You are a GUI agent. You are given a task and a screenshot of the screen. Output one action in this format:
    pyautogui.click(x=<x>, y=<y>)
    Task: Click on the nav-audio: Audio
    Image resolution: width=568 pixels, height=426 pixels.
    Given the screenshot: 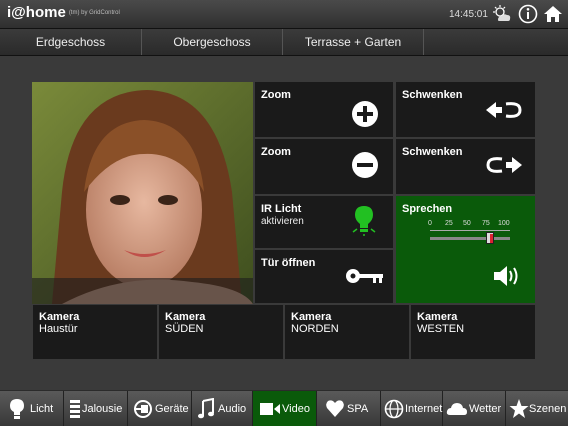 What is the action you would take?
    pyautogui.click(x=222, y=408)
    